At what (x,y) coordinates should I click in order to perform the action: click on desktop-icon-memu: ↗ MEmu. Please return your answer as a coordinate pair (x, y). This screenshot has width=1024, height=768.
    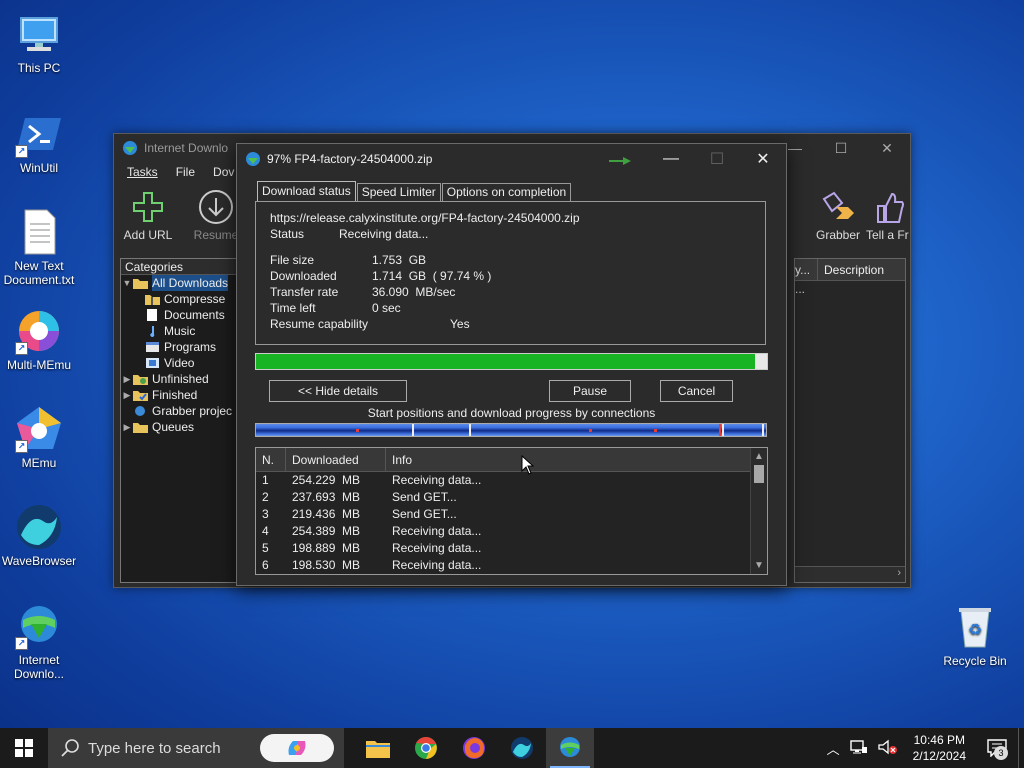
    Looking at the image, I should click on (39, 437).